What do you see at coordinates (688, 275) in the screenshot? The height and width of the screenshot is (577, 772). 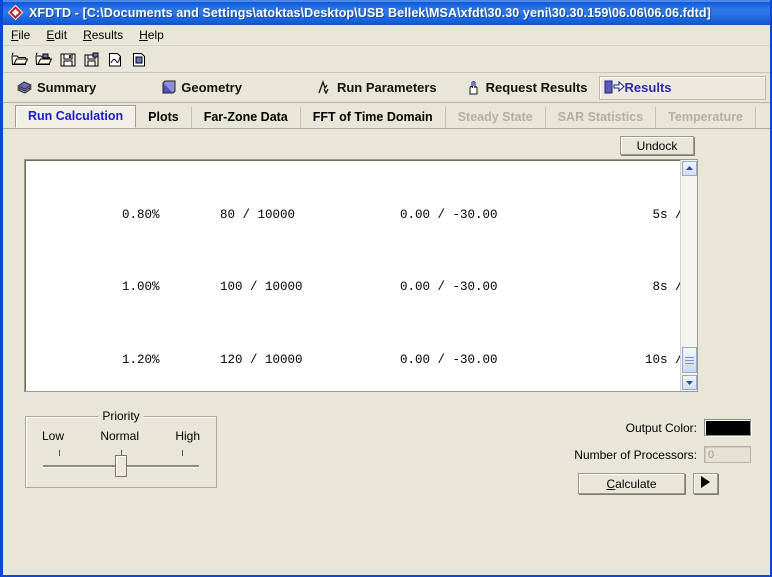 I see `log-vertical-scrollbar` at bounding box center [688, 275].